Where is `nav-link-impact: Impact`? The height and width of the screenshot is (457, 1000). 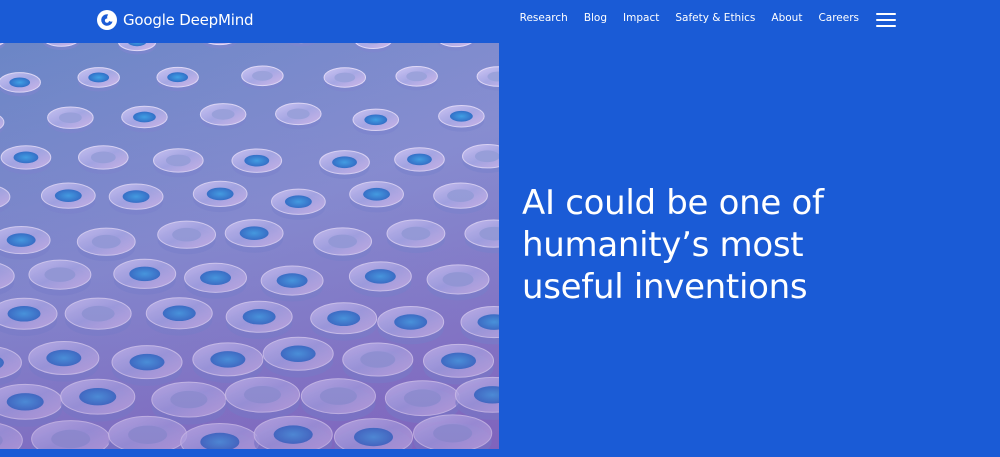 nav-link-impact: Impact is located at coordinates (641, 18).